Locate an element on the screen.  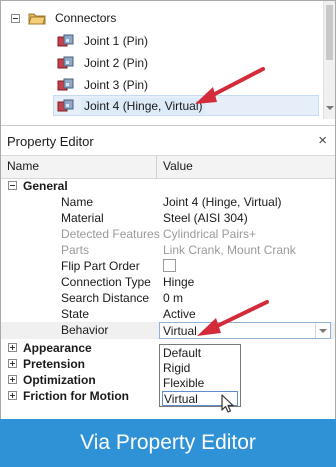
group-general: General is located at coordinates (168, 186).